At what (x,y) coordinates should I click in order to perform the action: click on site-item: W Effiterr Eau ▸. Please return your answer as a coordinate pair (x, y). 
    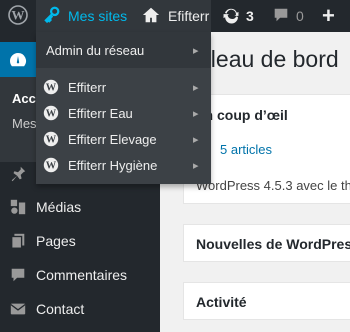
    Looking at the image, I should click on (123, 113).